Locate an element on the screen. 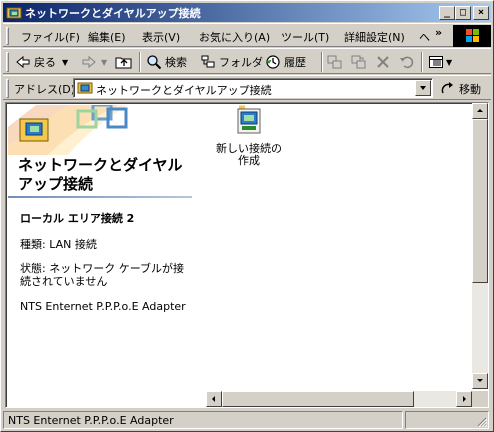  status-bar: NTS Enternet P.P.P.o.E Adapter is located at coordinates (247, 420).